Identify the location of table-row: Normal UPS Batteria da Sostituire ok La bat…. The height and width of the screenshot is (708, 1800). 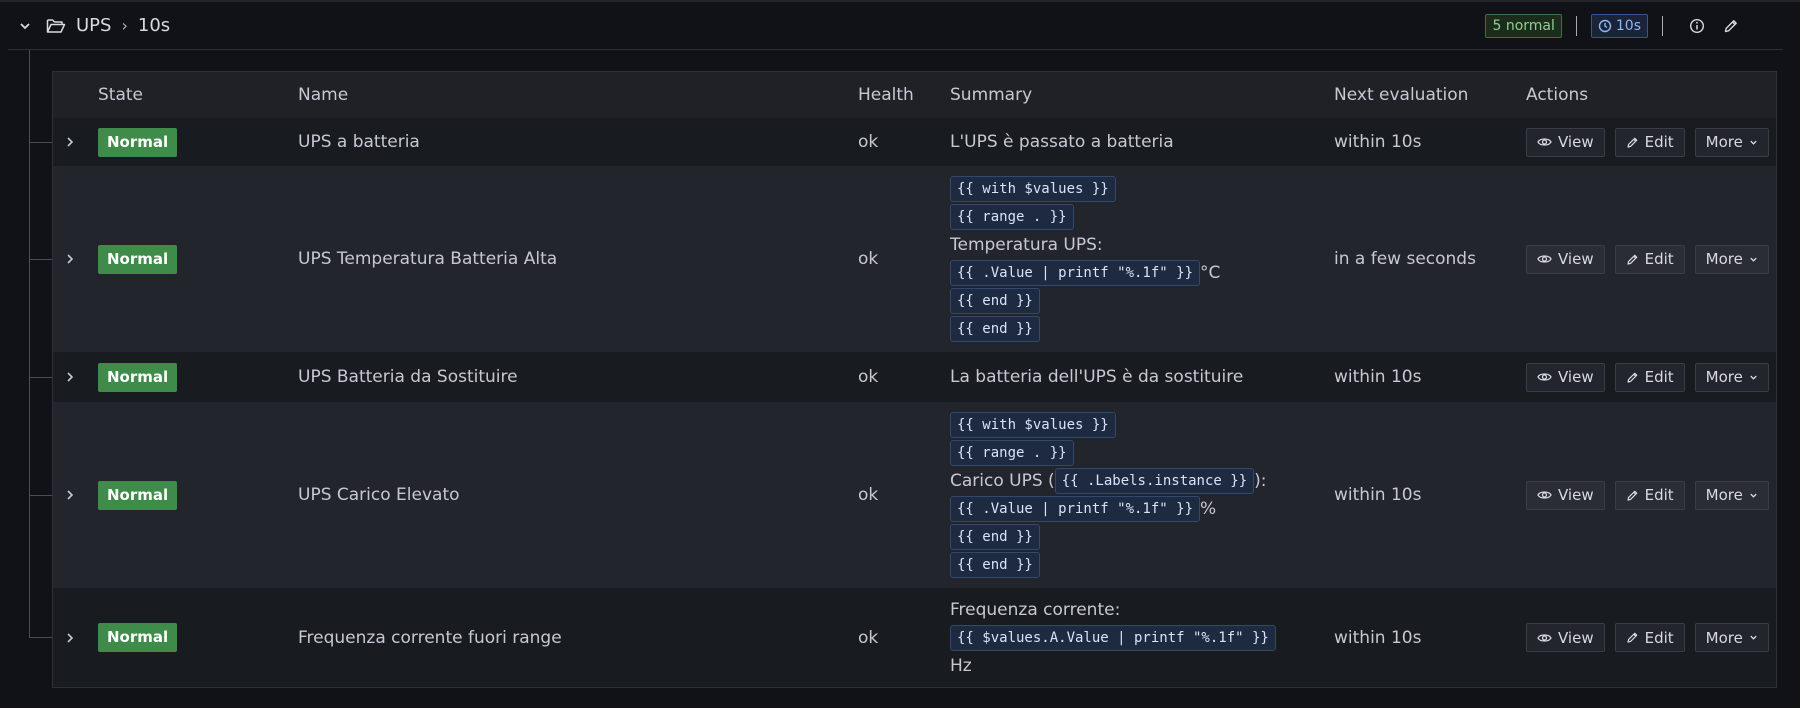
(914, 377).